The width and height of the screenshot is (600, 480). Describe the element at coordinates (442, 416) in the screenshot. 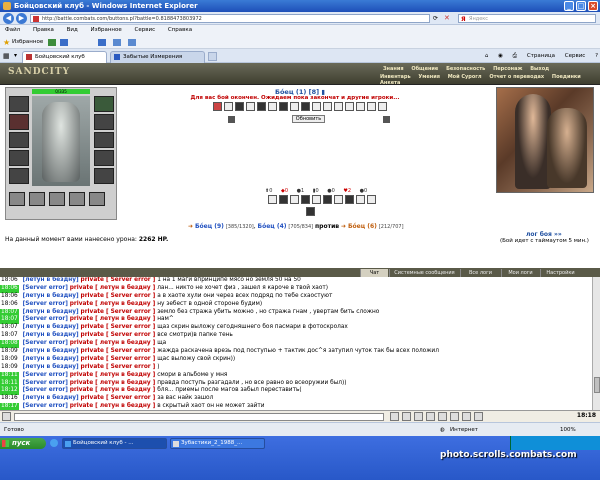

I see `translit-icon` at that location.